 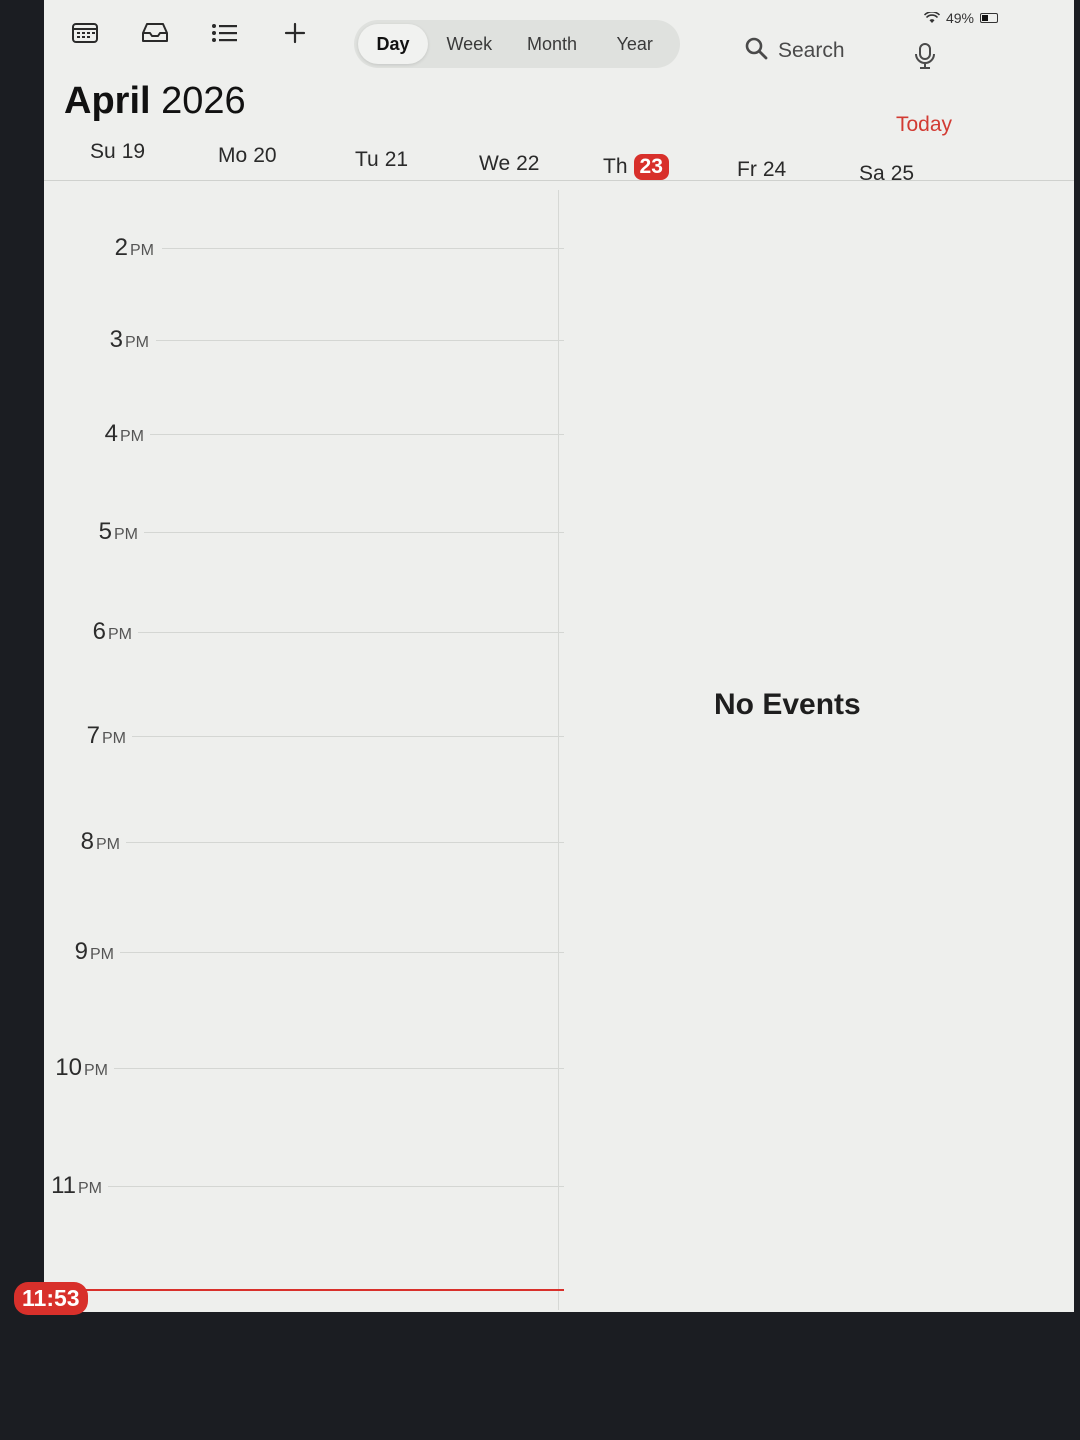 I want to click on day-of-week: Su, so click(x=103, y=151).